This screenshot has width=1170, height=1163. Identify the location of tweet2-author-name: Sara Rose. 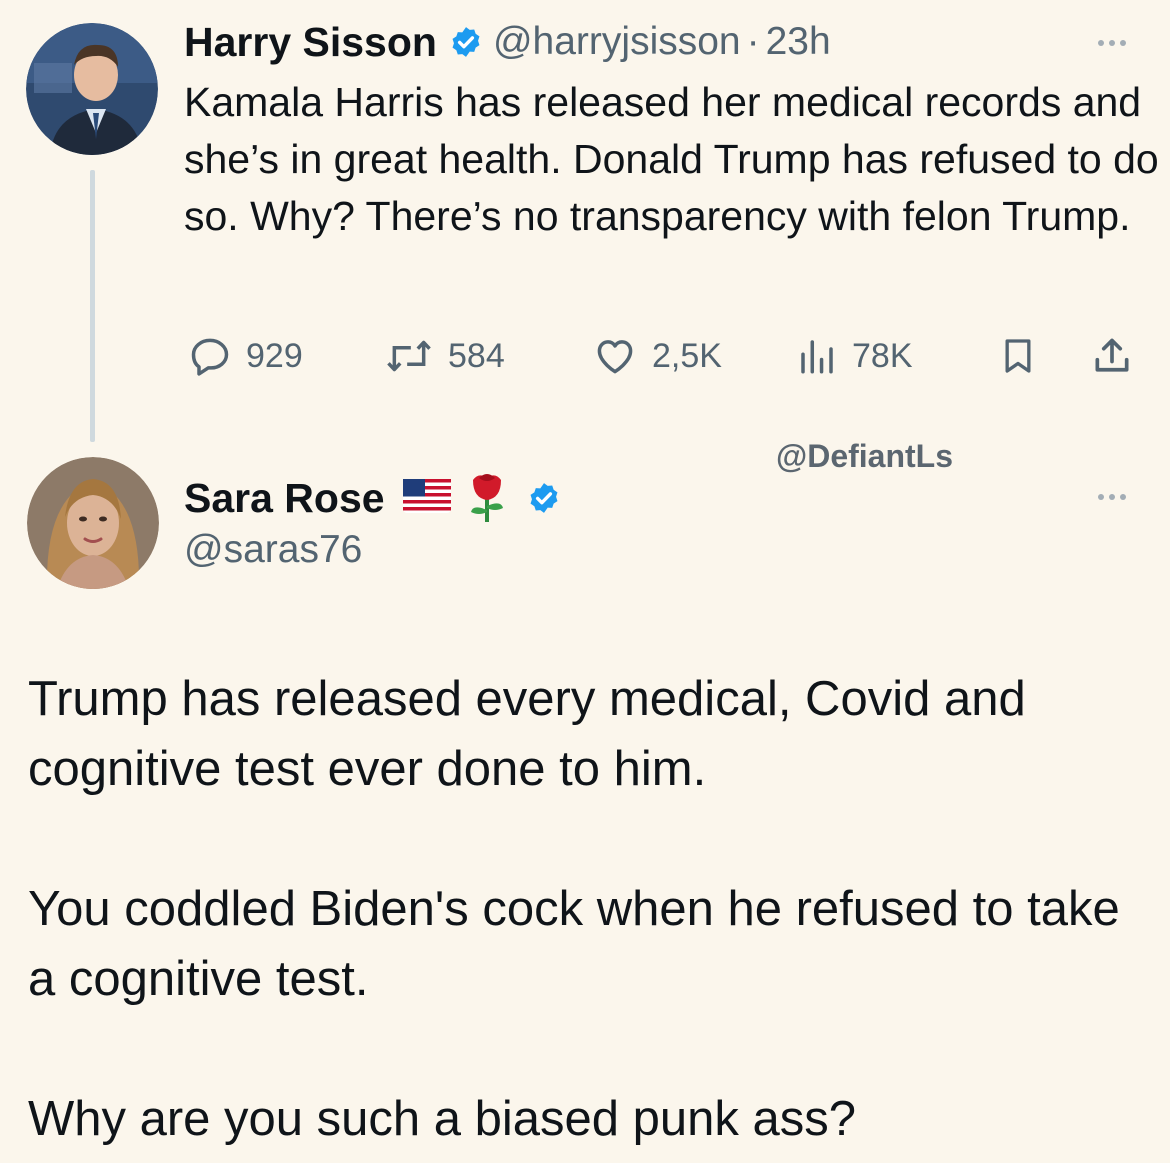
(284, 498).